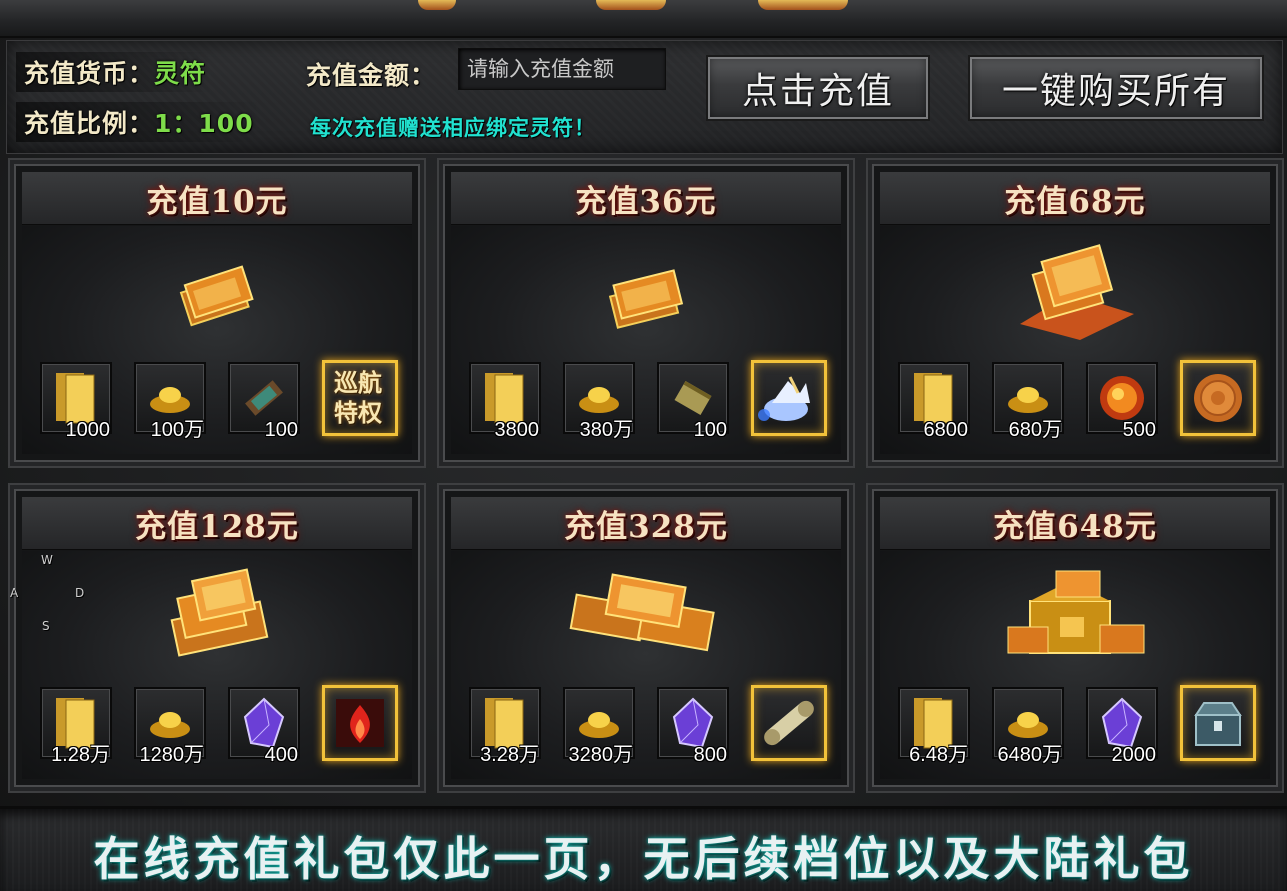 This screenshot has width=1287, height=891. I want to click on amount-label: 充值金额：, so click(371, 75).